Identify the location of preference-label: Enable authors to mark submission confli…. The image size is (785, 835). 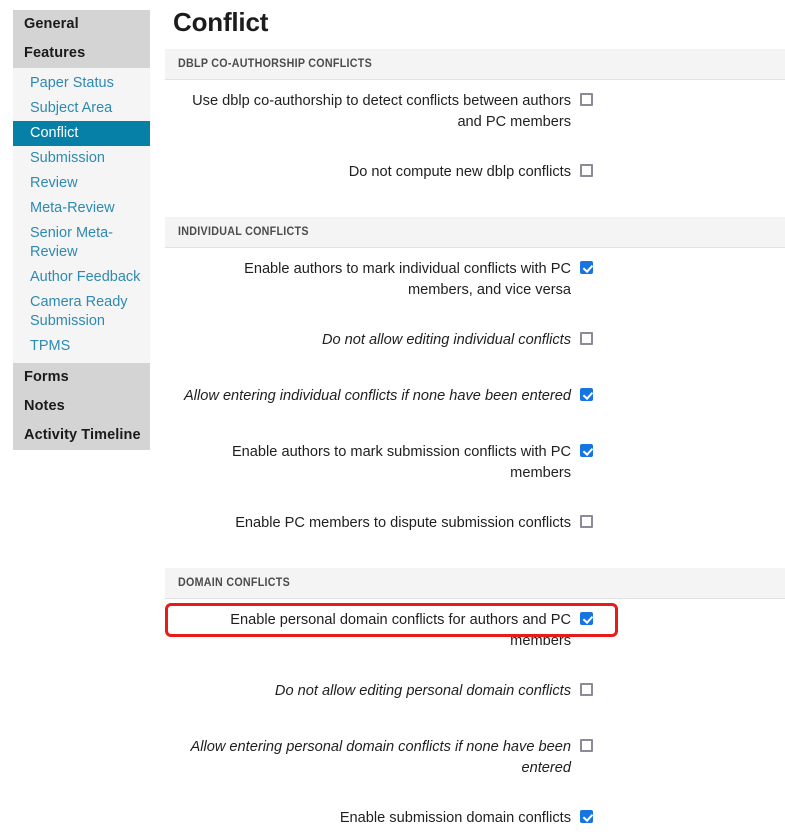
(401, 462).